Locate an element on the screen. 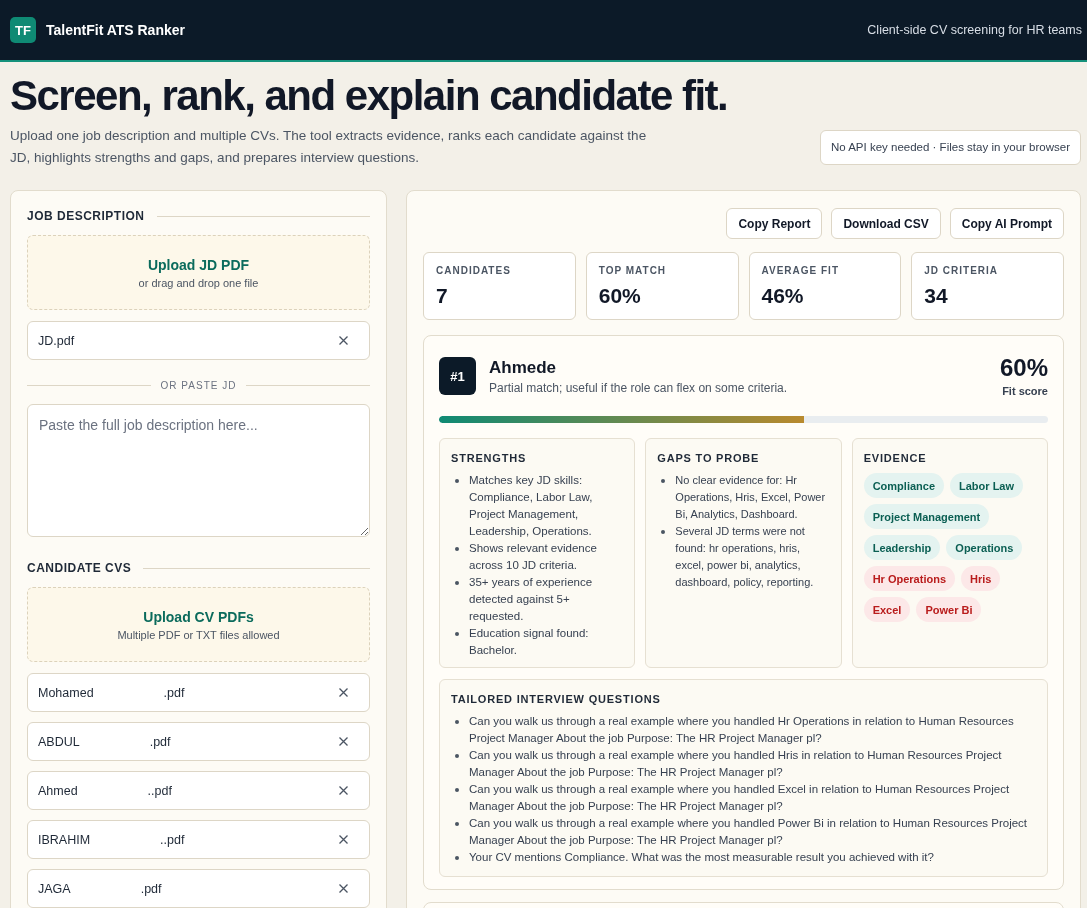 The width and height of the screenshot is (1087, 908). evidence-tag: Labor Law is located at coordinates (987, 485).